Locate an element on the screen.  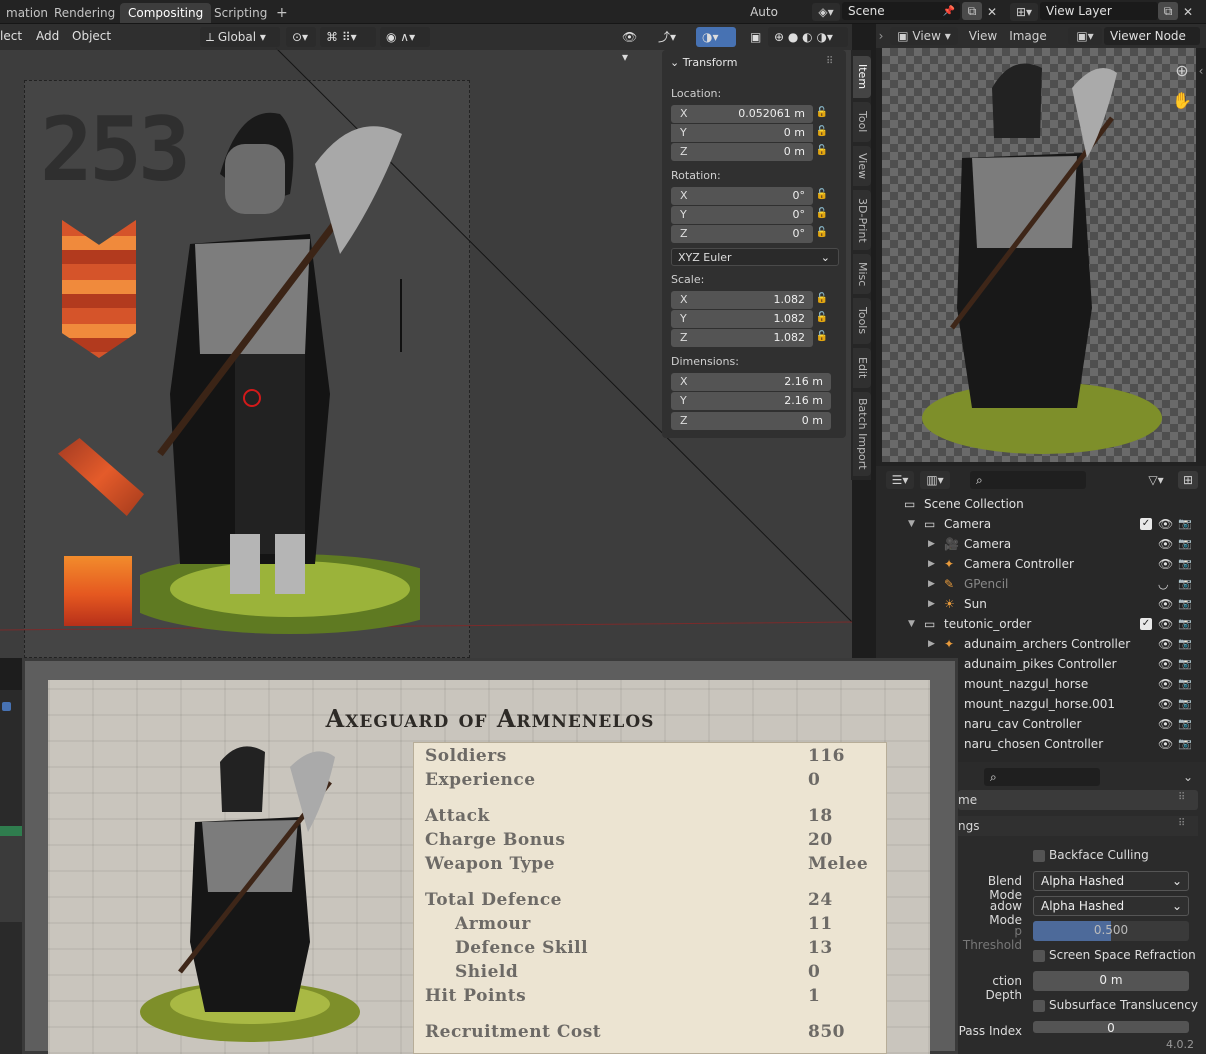
overlays-icon: ◑▾ is located at coordinates (716, 37).